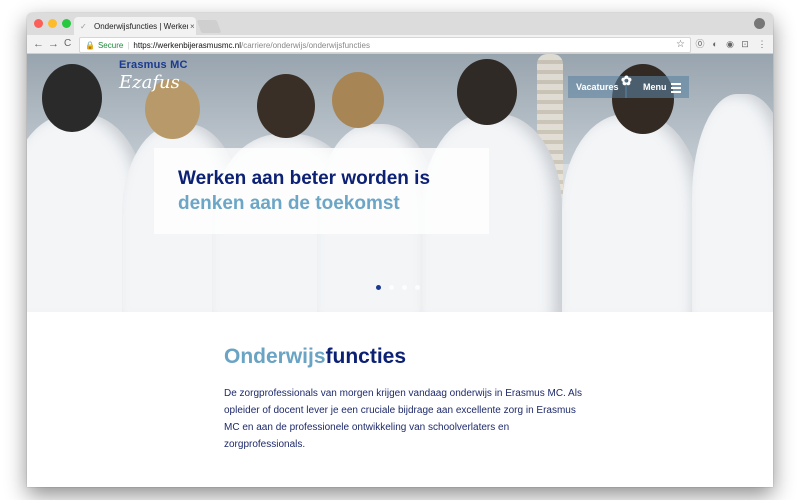 The height and width of the screenshot is (500, 800). What do you see at coordinates (305, 45) in the screenshot?
I see `url-path: /carriere/onderwijs/onderwijsfuncties` at bounding box center [305, 45].